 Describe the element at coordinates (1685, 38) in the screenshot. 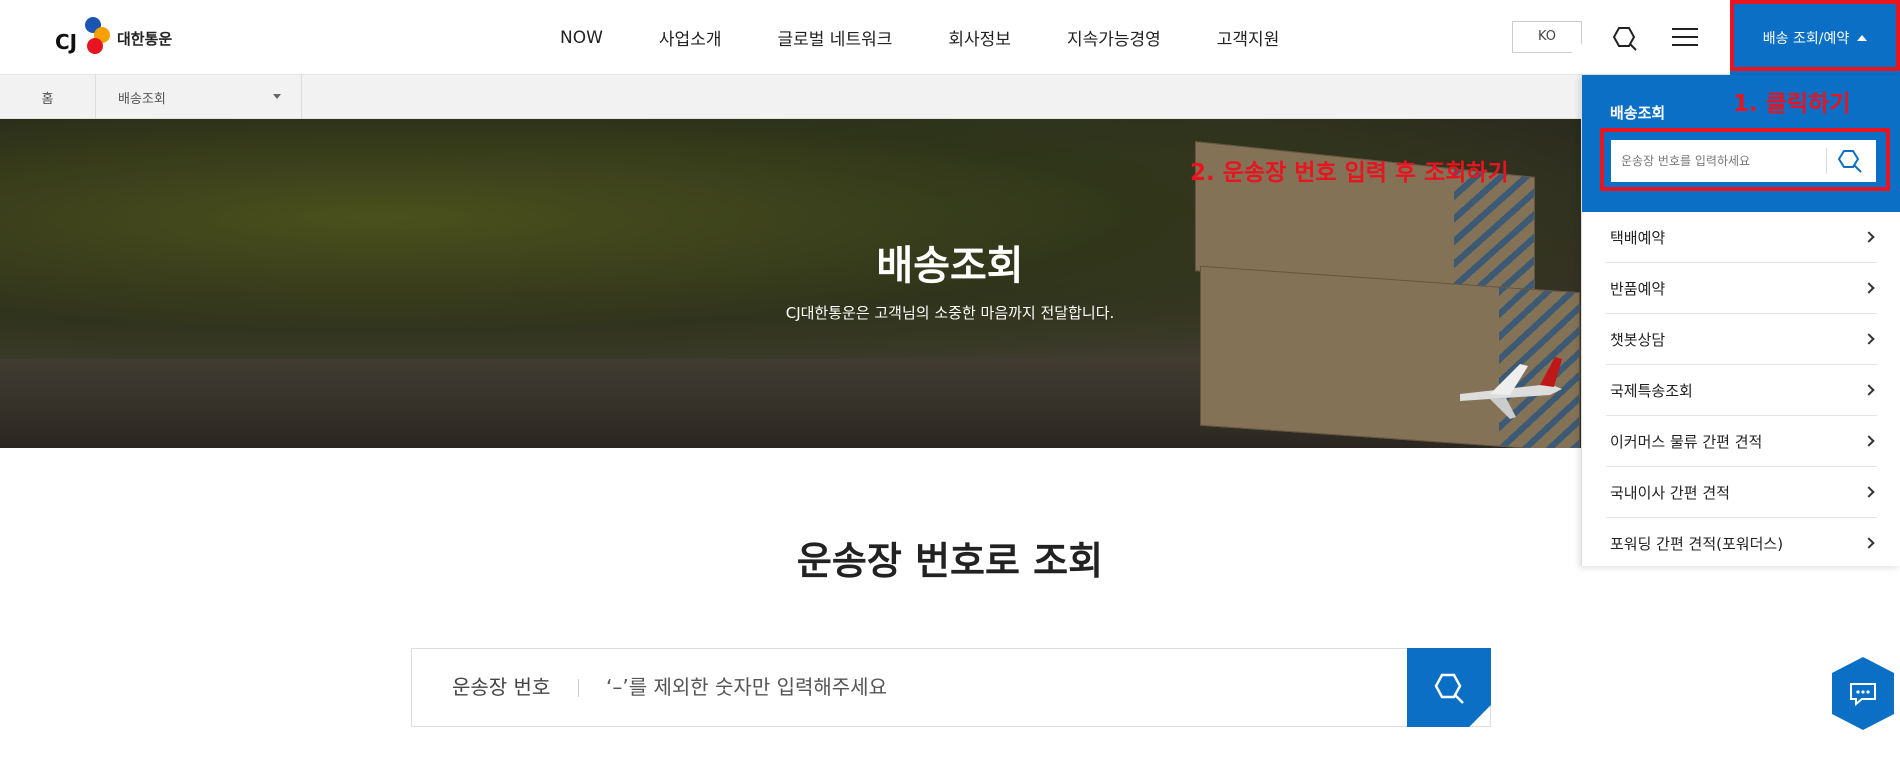

I see `hamburger-menu-icon` at that location.